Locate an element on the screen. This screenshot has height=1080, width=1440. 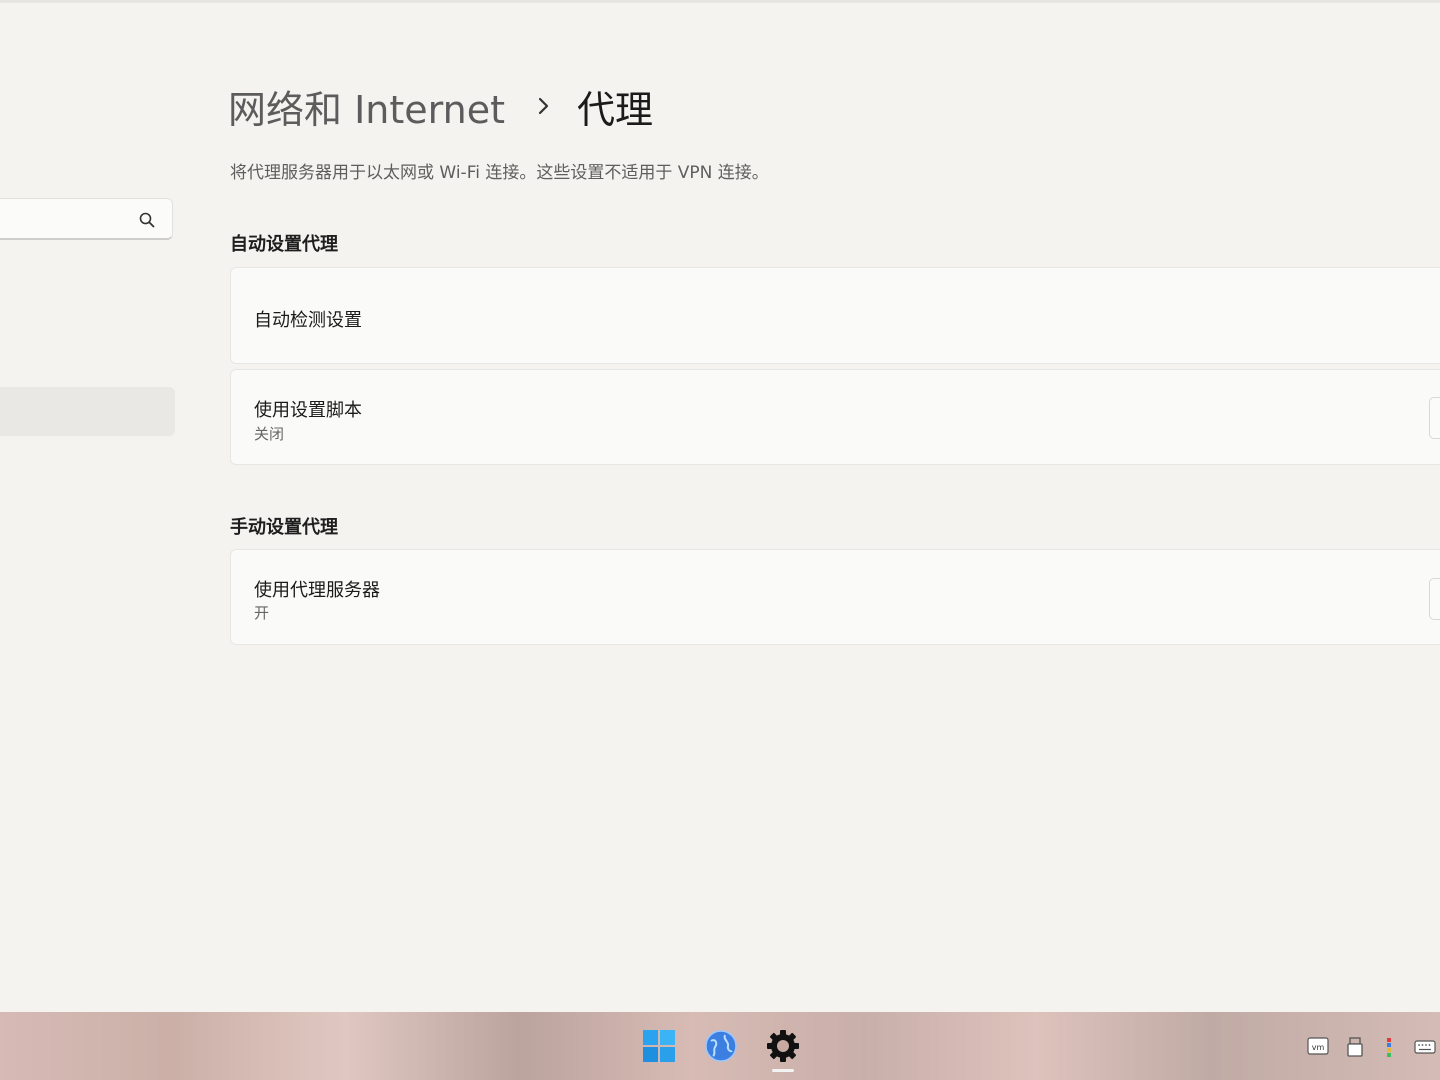
color-picker-icon is located at coordinates (1389, 1047).